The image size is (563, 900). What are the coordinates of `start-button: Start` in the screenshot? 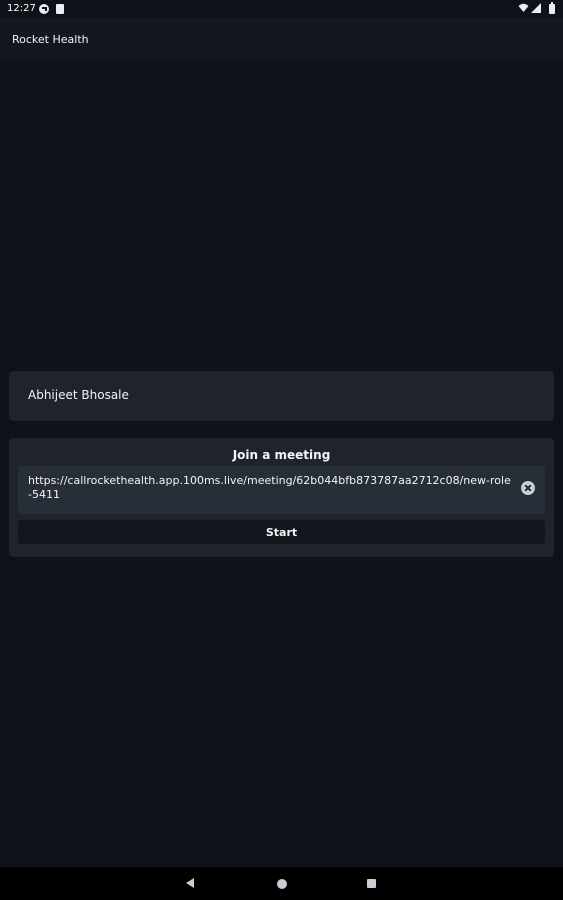 It's located at (281, 532).